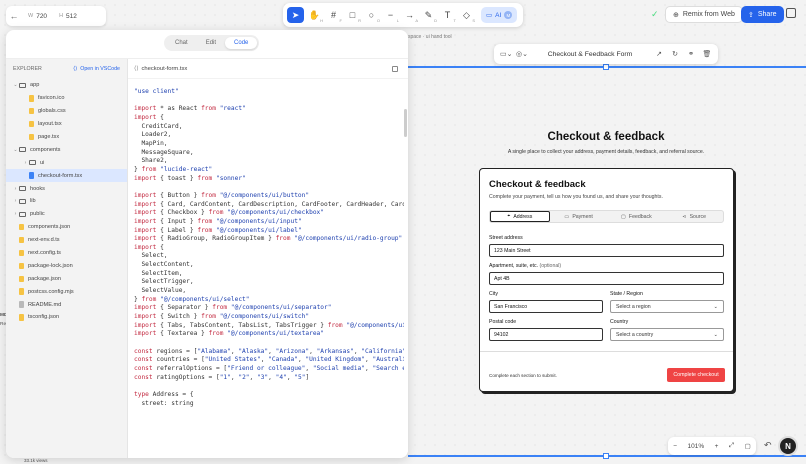  Describe the element at coordinates (667, 306) in the screenshot. I see `state-select: Select a region ⌄` at that location.